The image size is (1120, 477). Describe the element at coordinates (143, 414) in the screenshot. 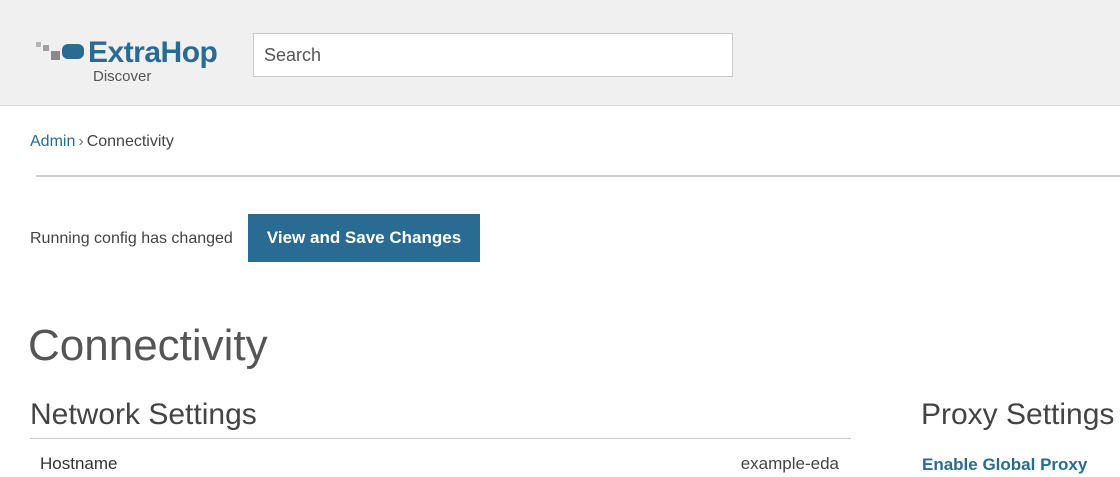

I see `network-settings-title: Network Settings` at that location.